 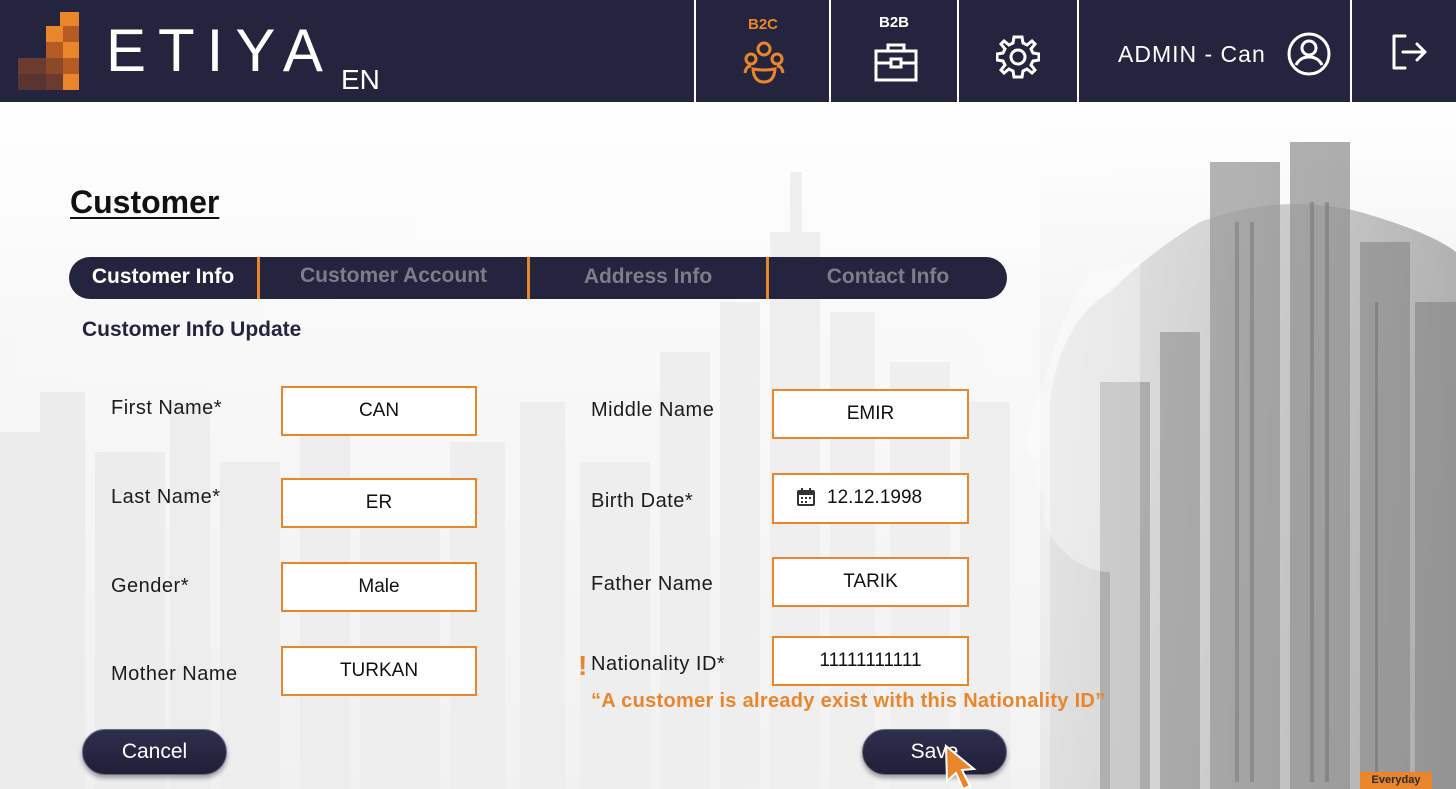 I want to click on tab-contact-info: Contact Info, so click(x=888, y=278).